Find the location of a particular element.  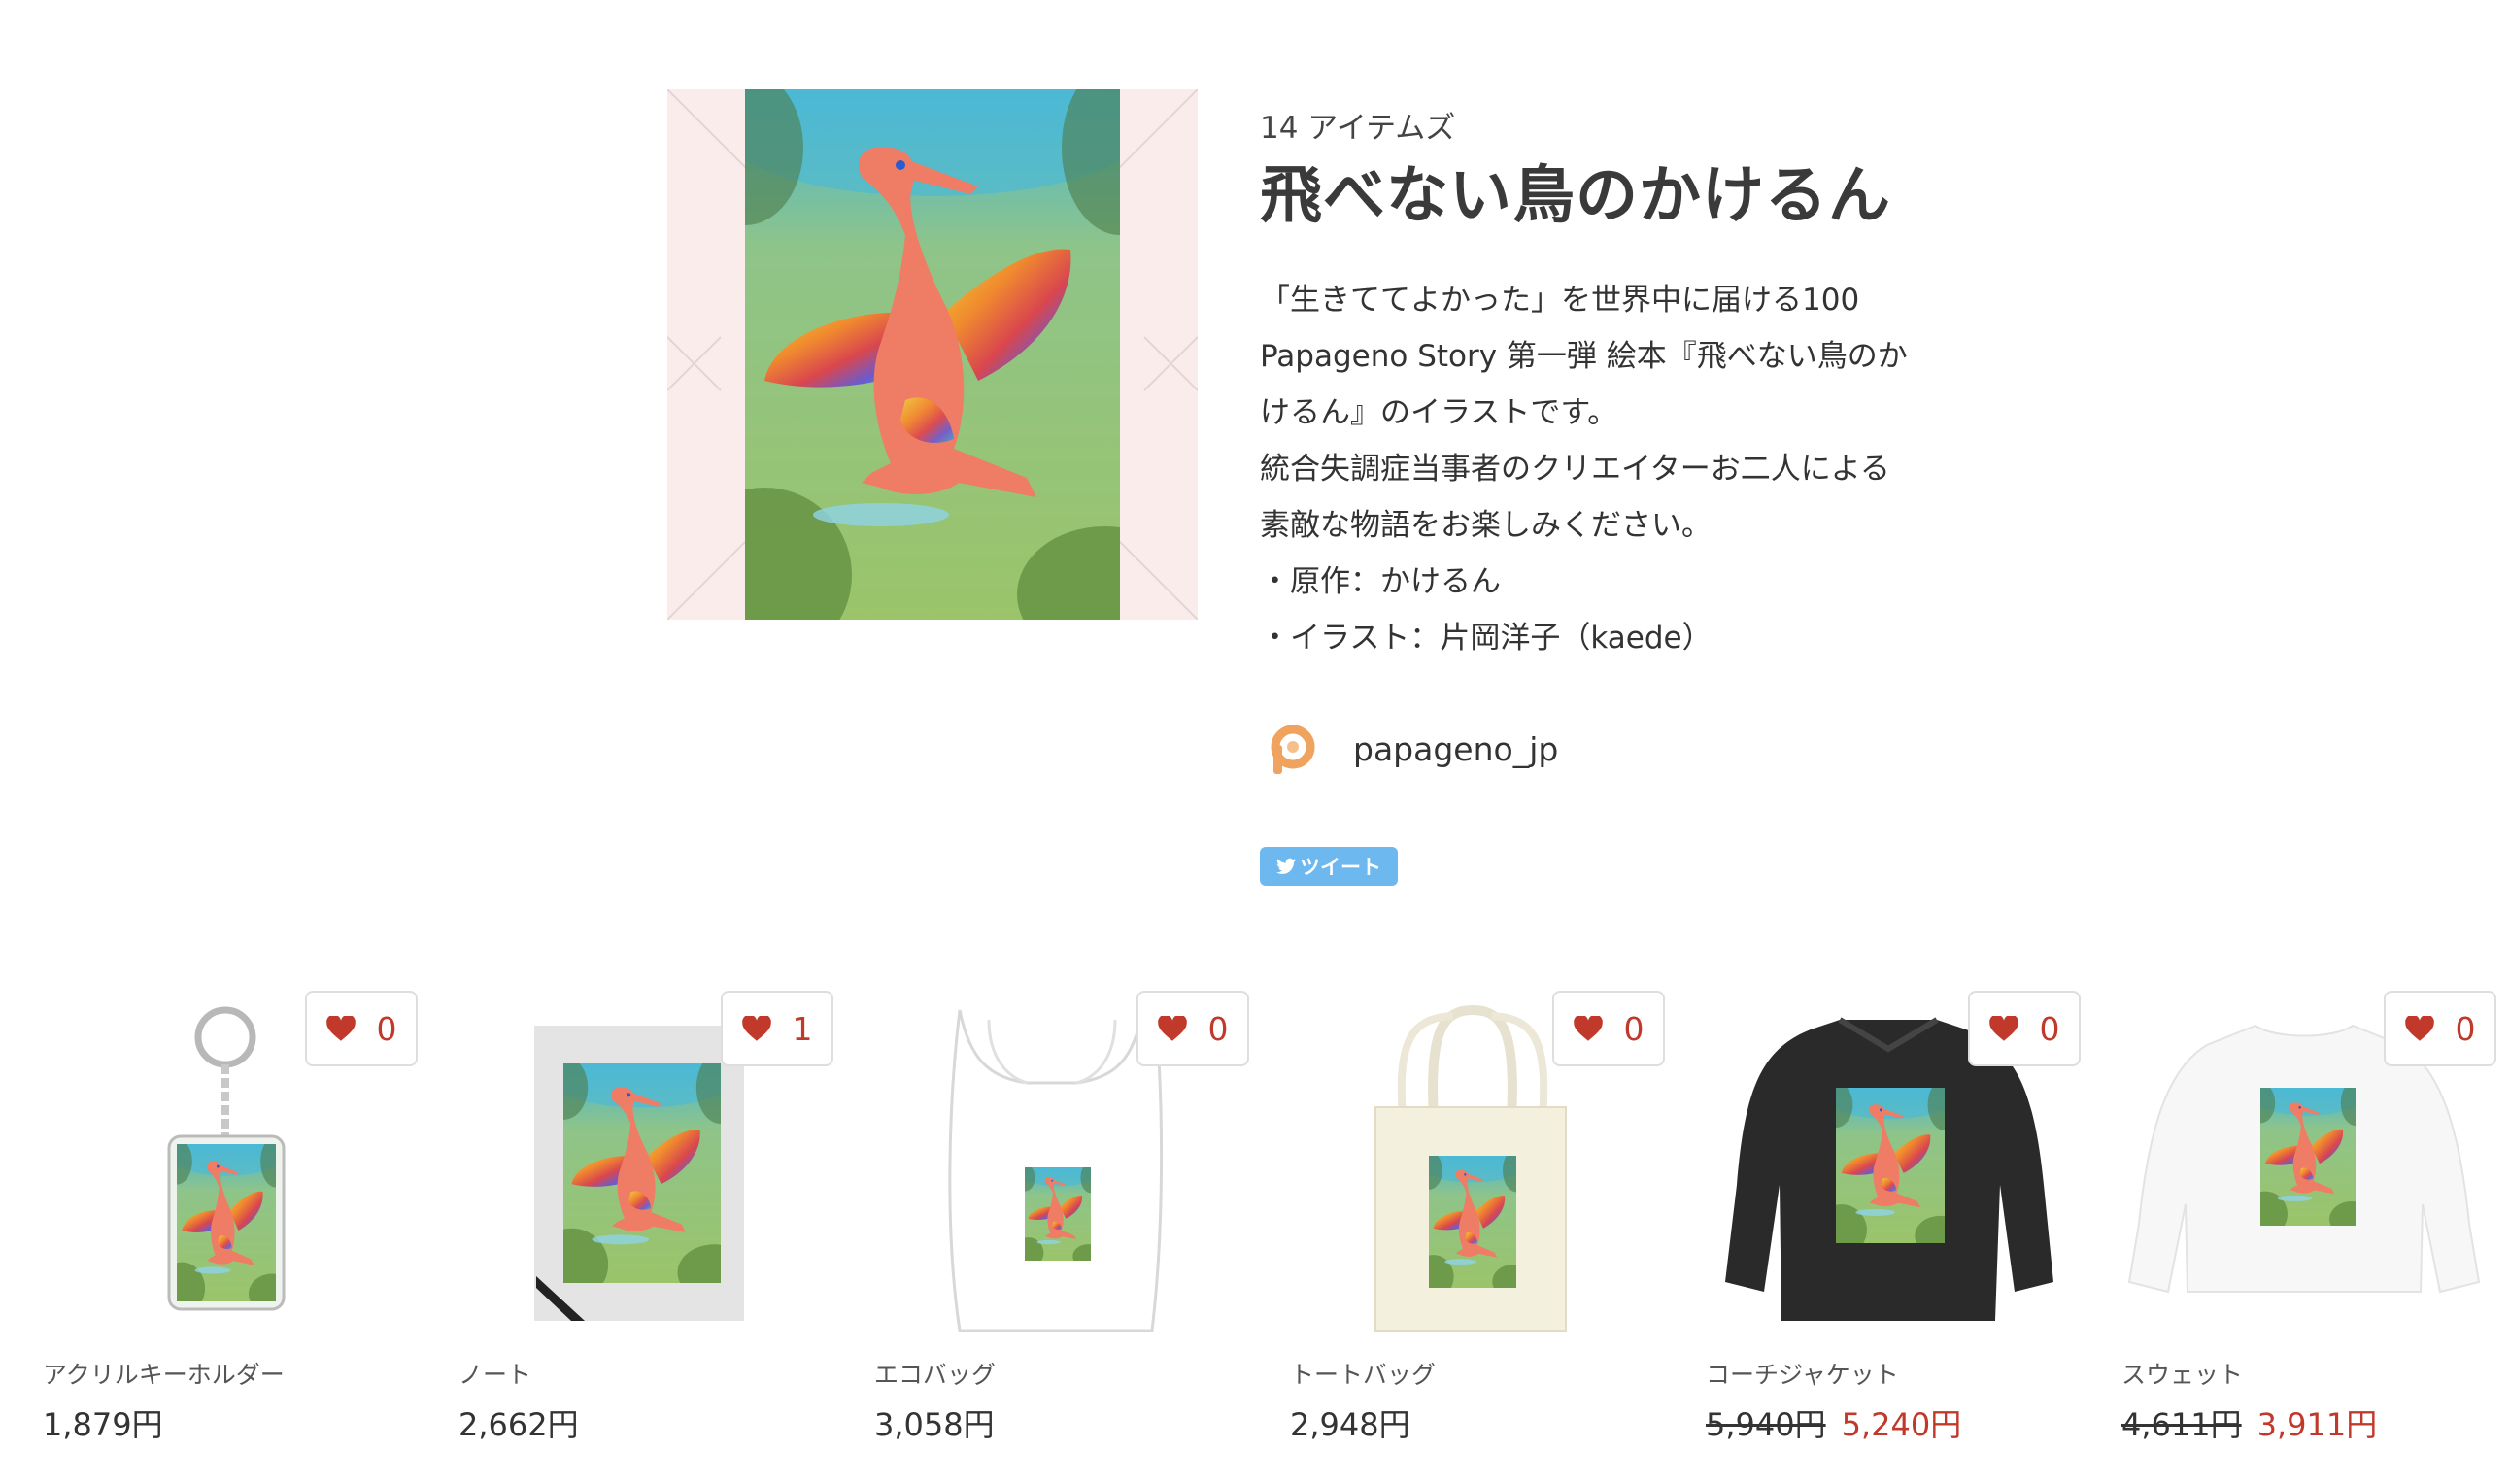

product-price: 1,879円 is located at coordinates (103, 1423).